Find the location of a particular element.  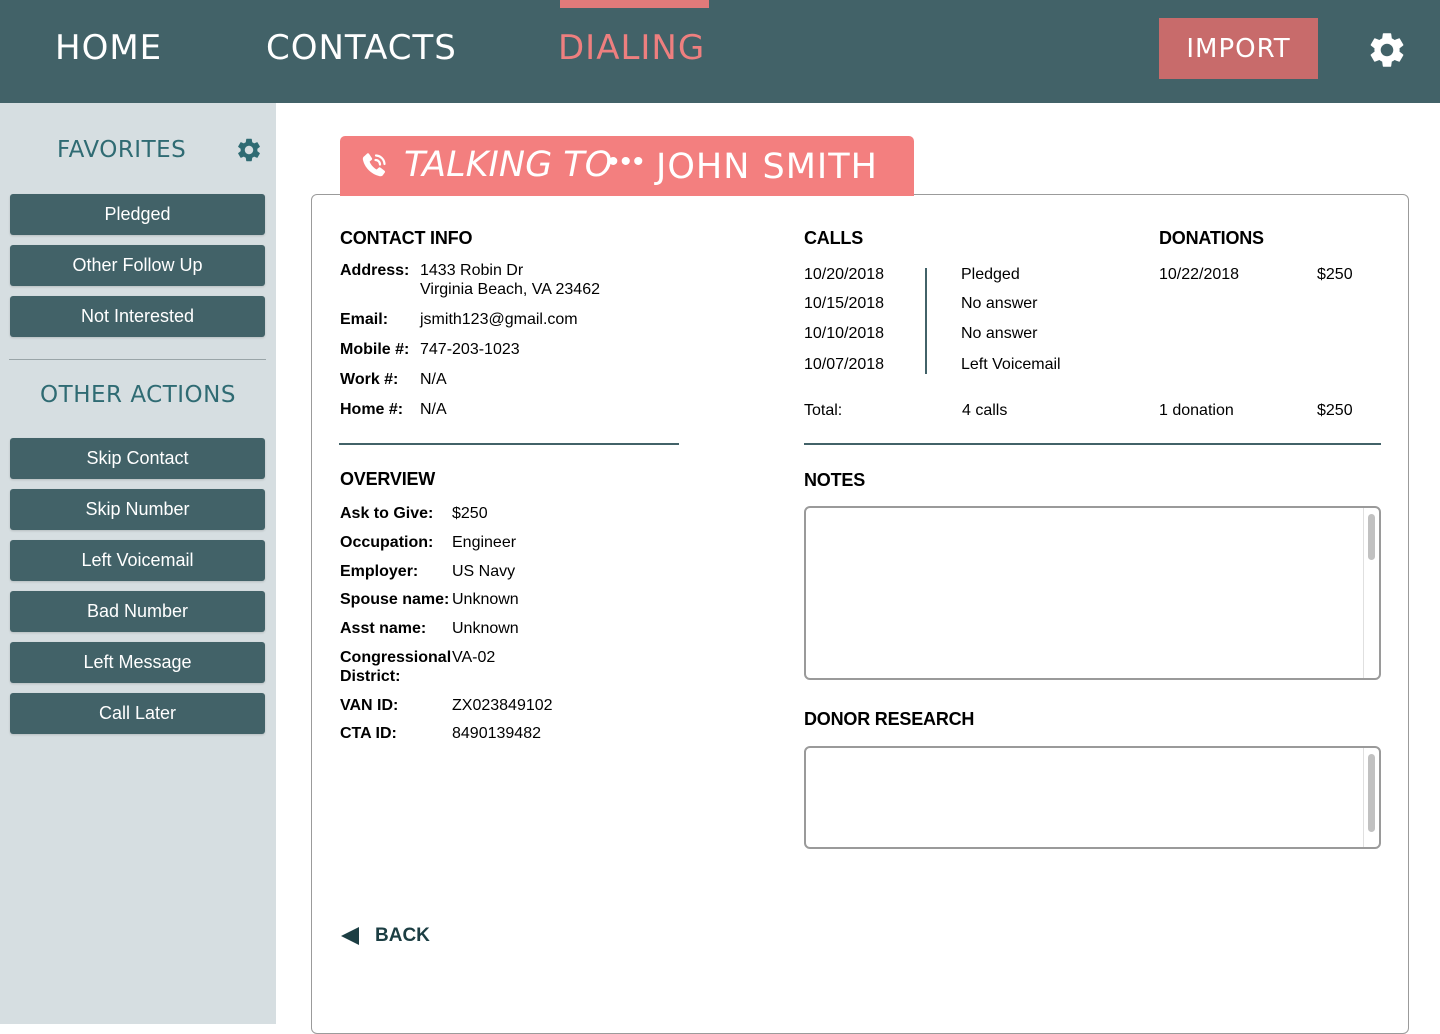

donation-amount: $250 is located at coordinates (1335, 274).